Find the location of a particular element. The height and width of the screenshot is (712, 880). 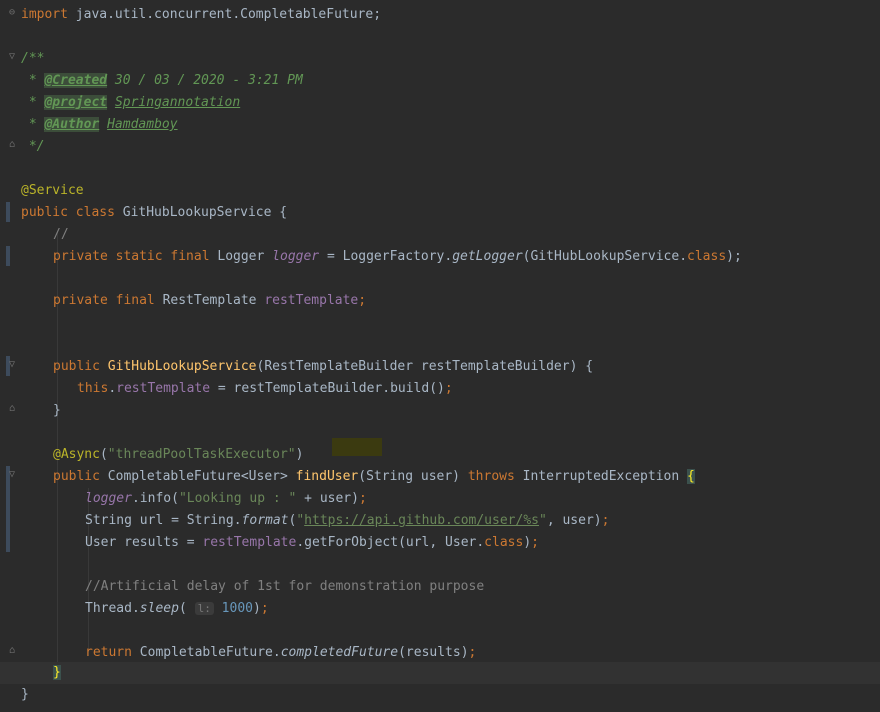

code-token: Hamdamboy is located at coordinates (142, 124).